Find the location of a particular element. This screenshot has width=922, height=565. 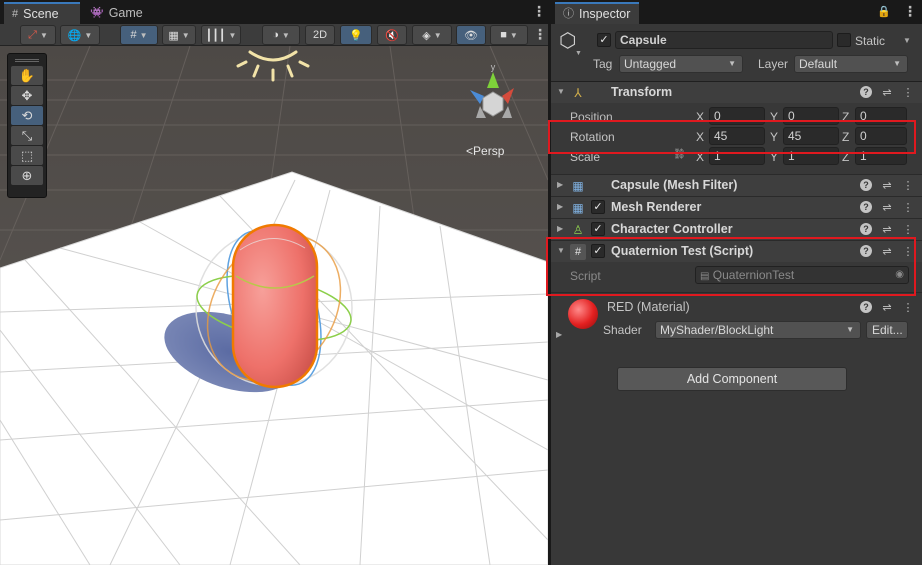

mesh-filter-title: Capsule (Mesh Filter) is located at coordinates (674, 185).